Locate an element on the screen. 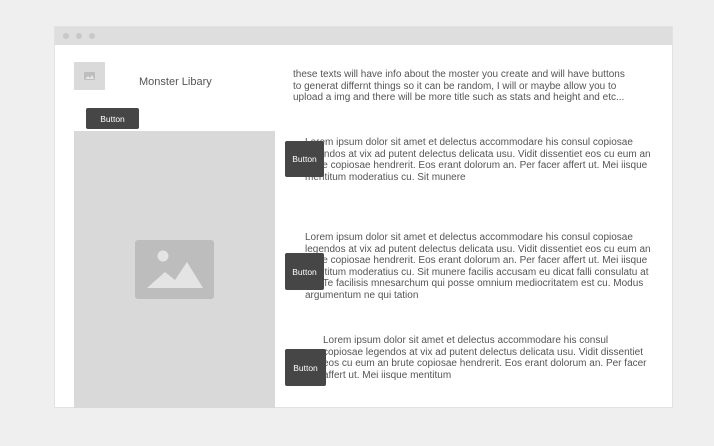  section-3-button: Button is located at coordinates (305, 367).